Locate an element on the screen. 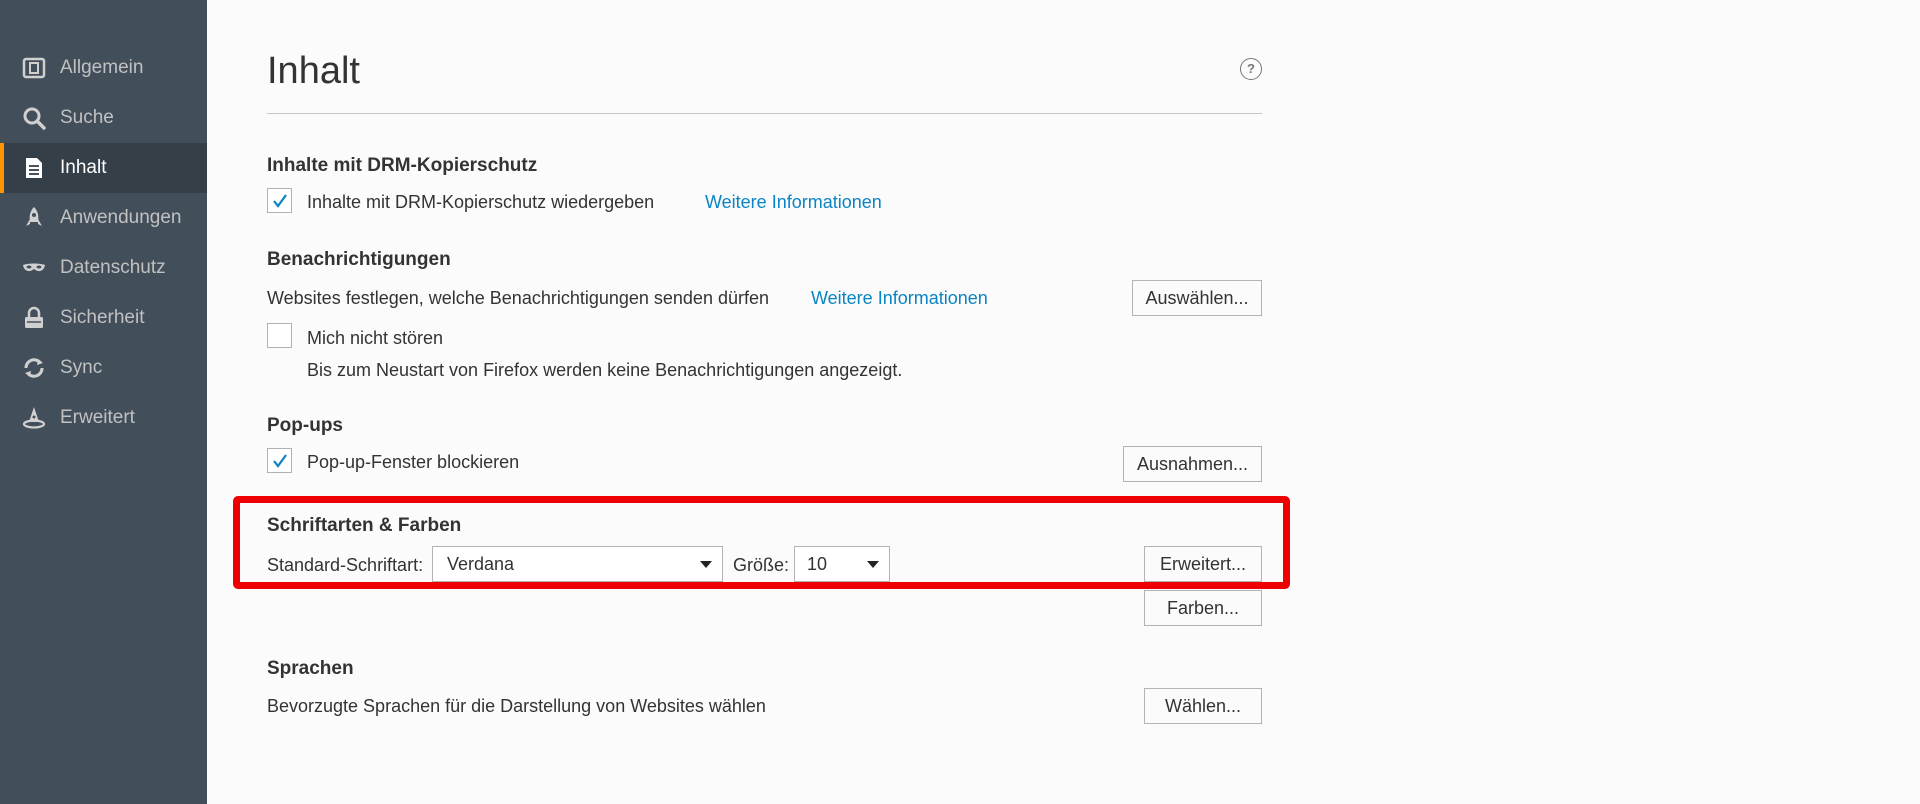 The width and height of the screenshot is (1920, 804). default-font-label: Standard-Schriftart: is located at coordinates (345, 565).